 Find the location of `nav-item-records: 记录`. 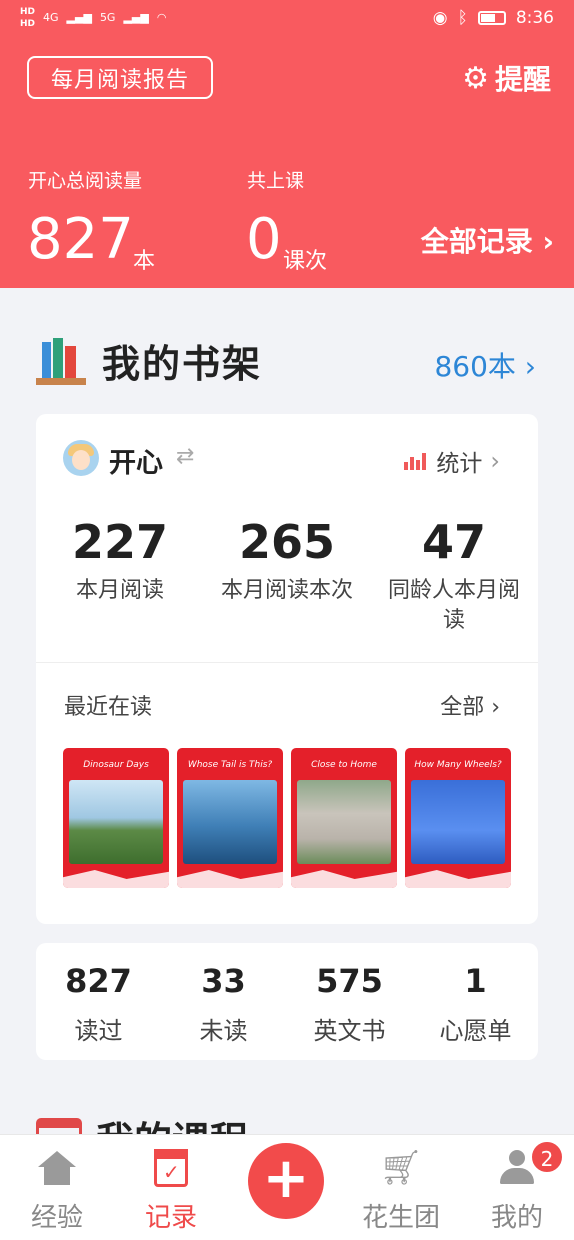

nav-item-records: 记录 is located at coordinates (171, 1188).